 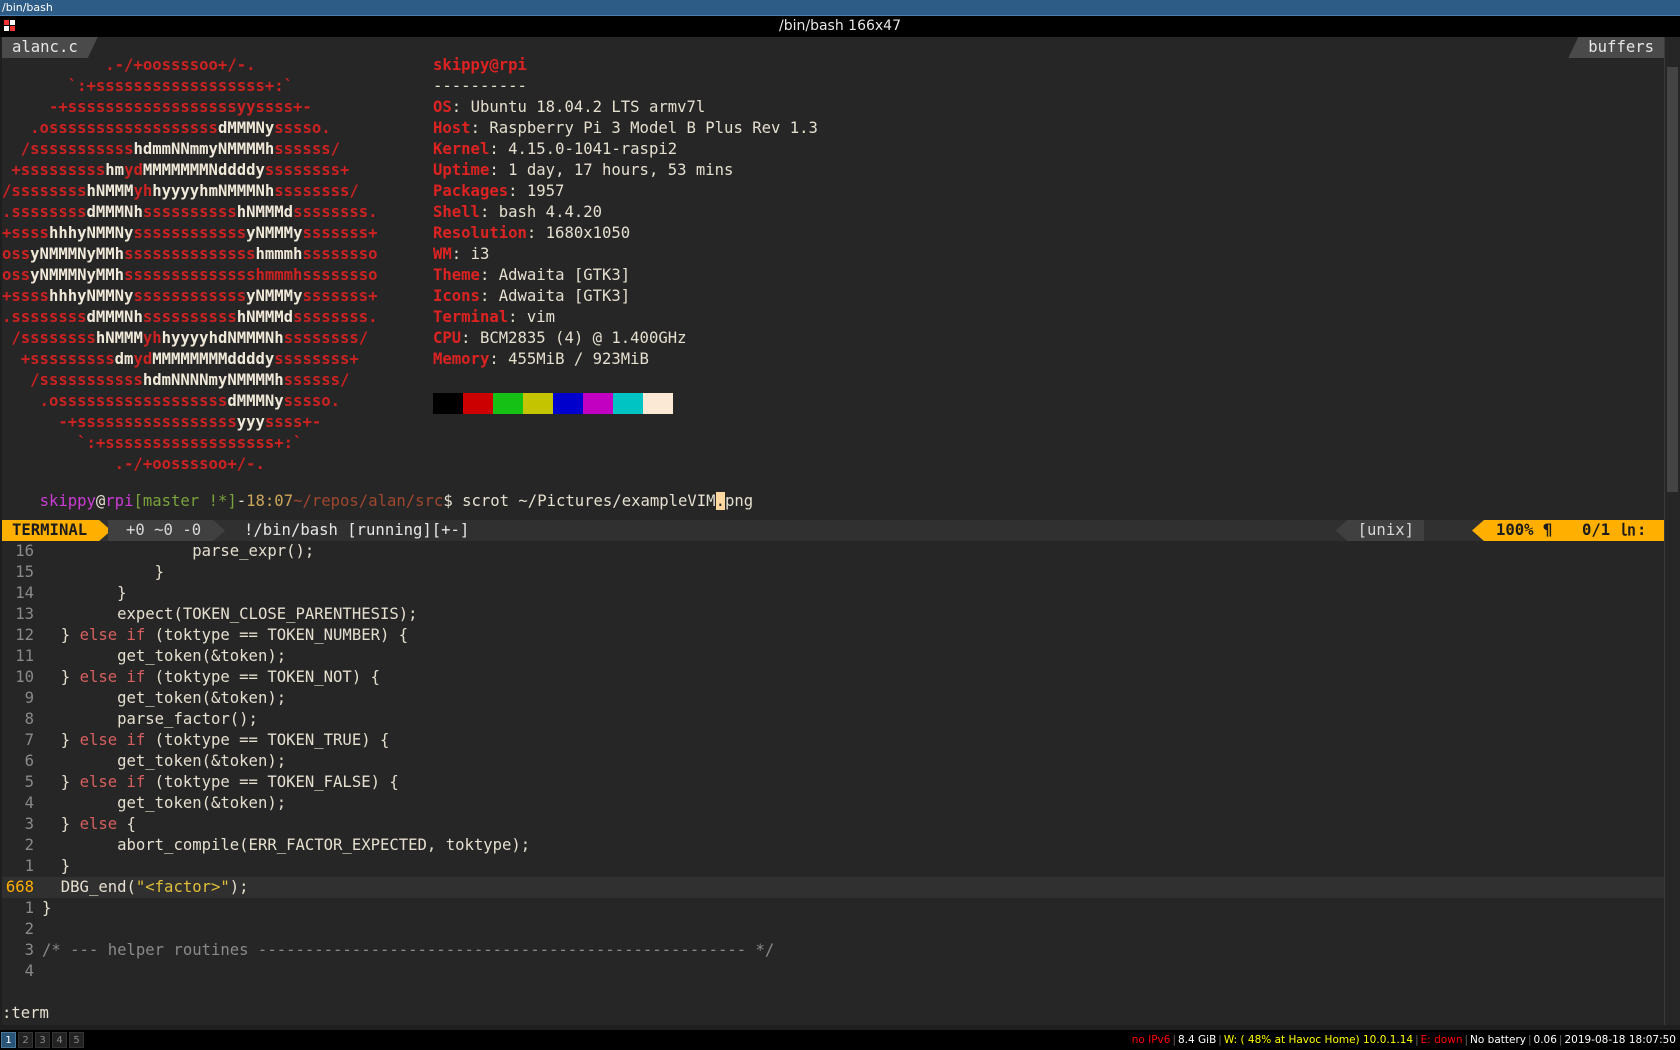 What do you see at coordinates (144, 656) in the screenshot?
I see `code-line: 11 get_token(&token);` at bounding box center [144, 656].